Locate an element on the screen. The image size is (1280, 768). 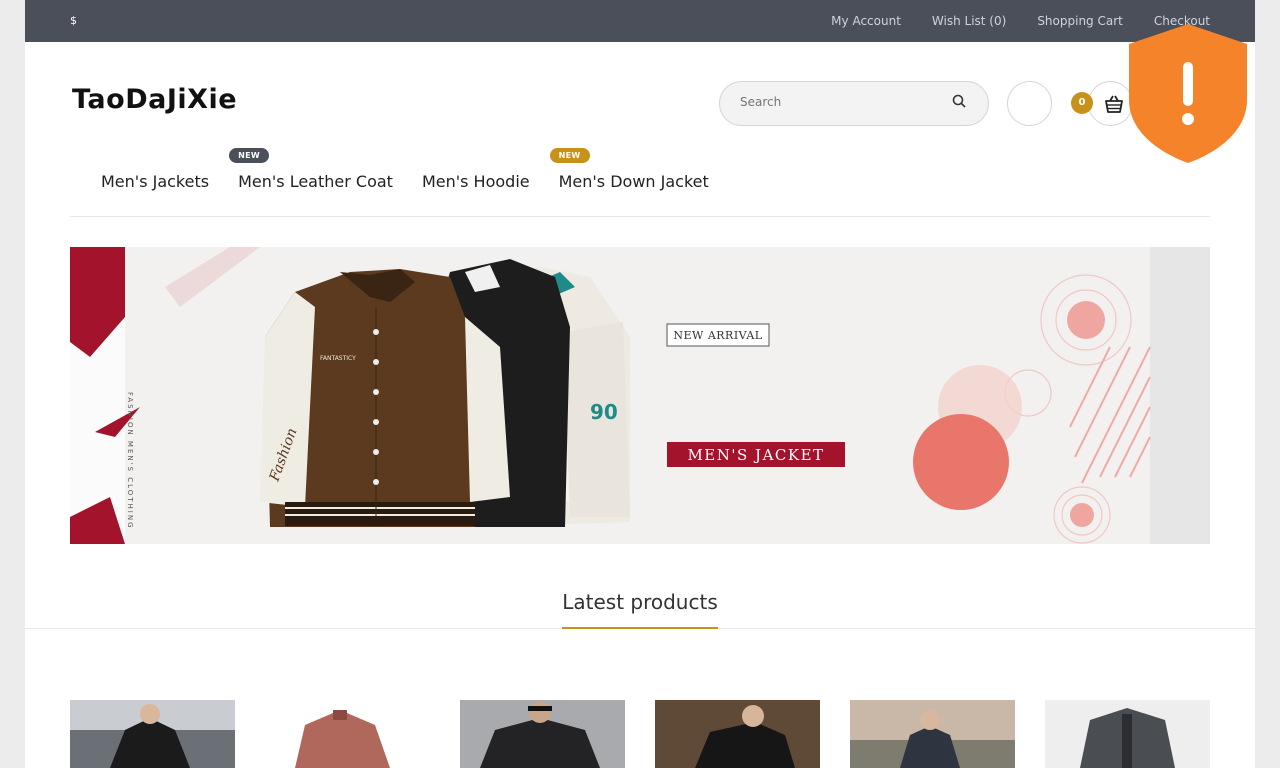
basket-icon is located at coordinates (1114, 104).